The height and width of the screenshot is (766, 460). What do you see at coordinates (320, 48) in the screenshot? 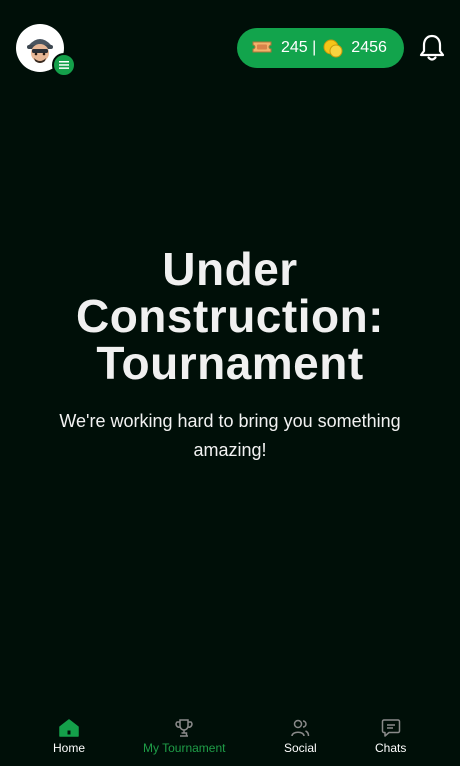
I see `wallet-balance: 245 | 2456` at bounding box center [320, 48].